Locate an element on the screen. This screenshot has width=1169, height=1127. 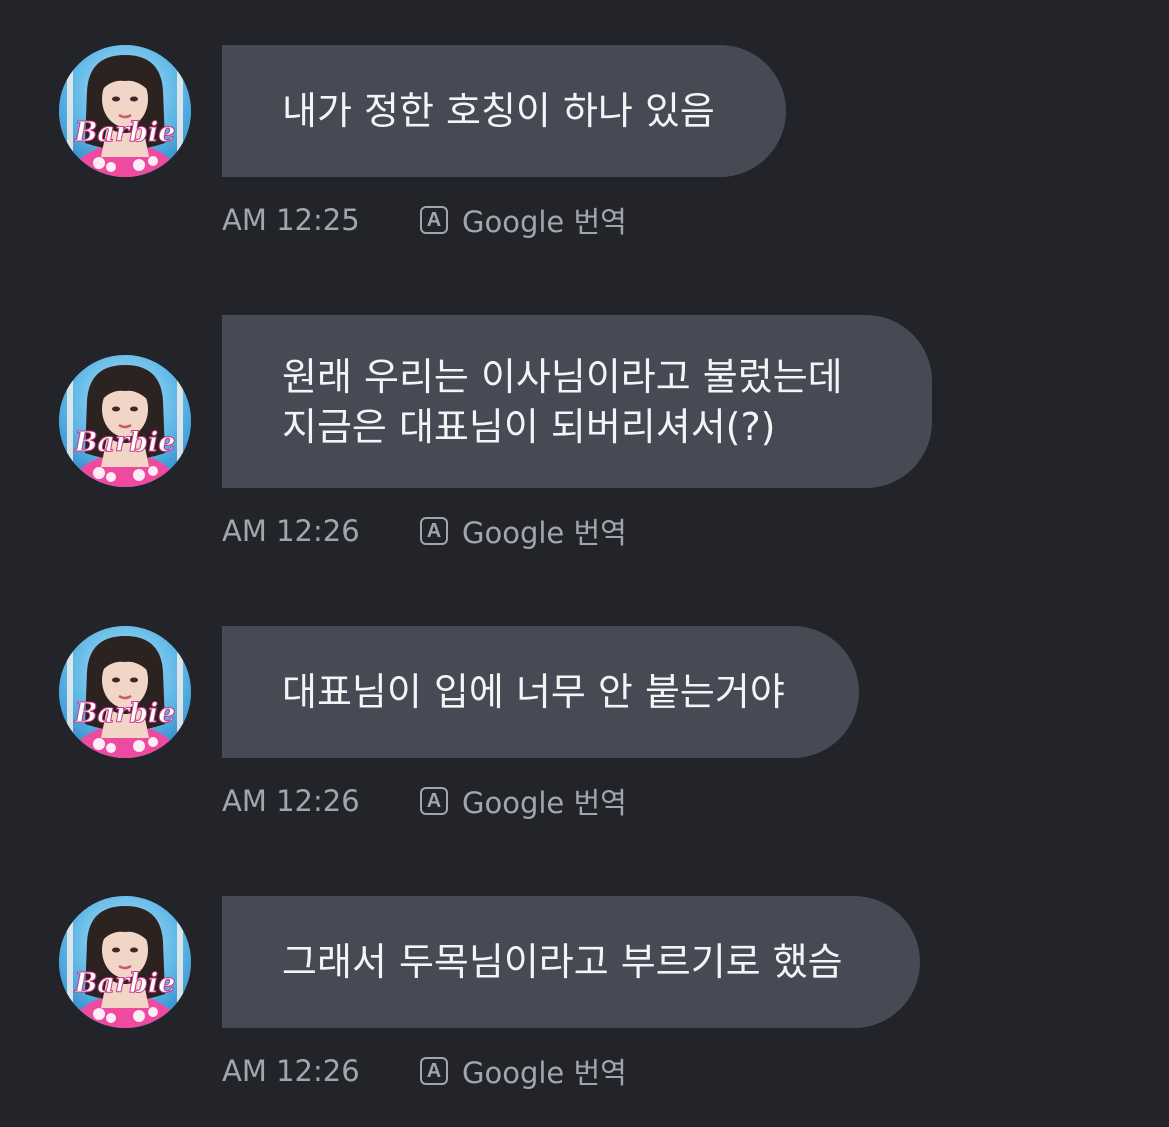
message-text: 그래서 두목님이라고 부르기로 했슴 is located at coordinates (562, 962).